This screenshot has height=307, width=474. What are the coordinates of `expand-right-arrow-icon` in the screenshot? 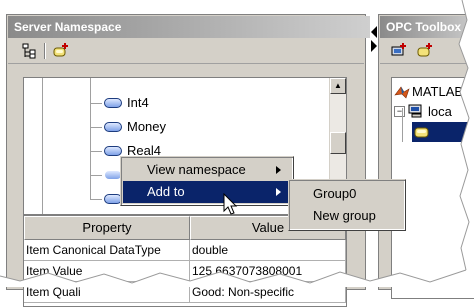 It's located at (374, 46).